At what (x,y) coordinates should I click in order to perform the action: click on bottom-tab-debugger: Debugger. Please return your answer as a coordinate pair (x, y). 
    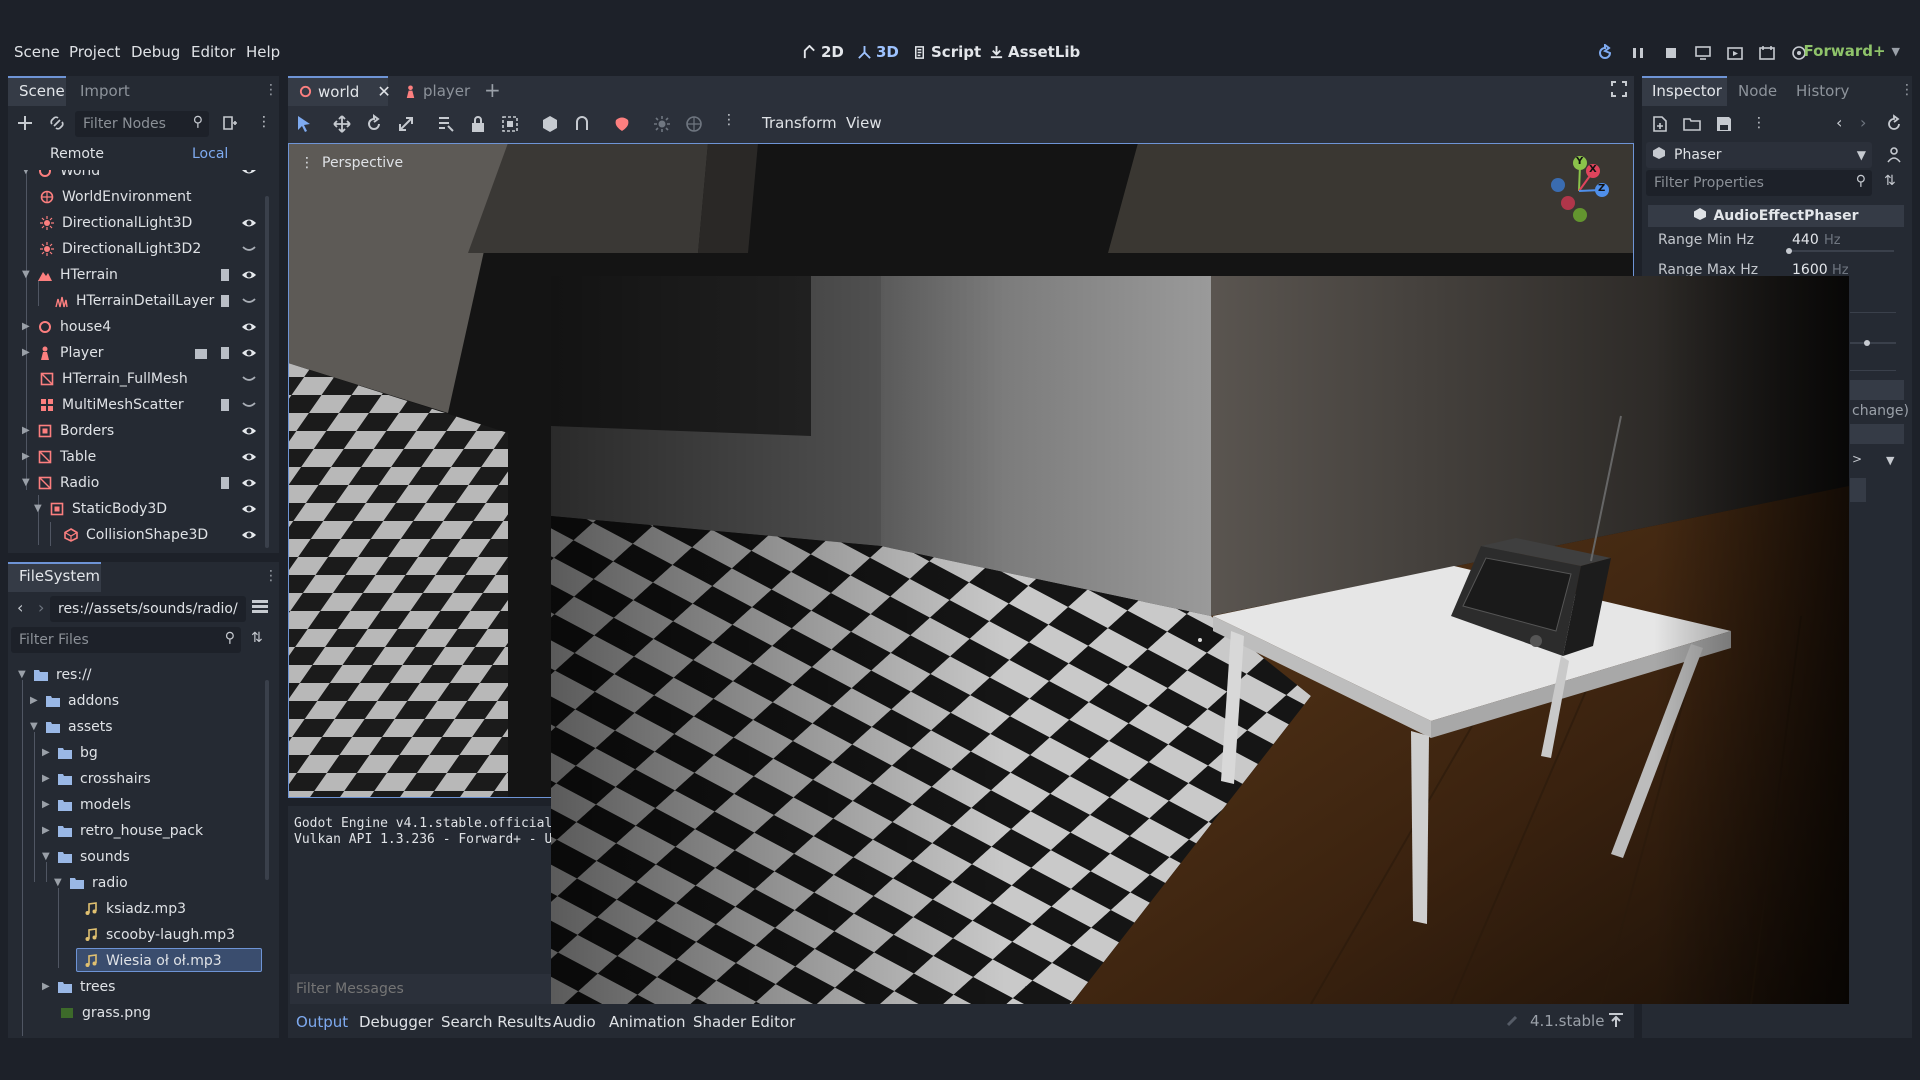
    Looking at the image, I should click on (396, 1022).